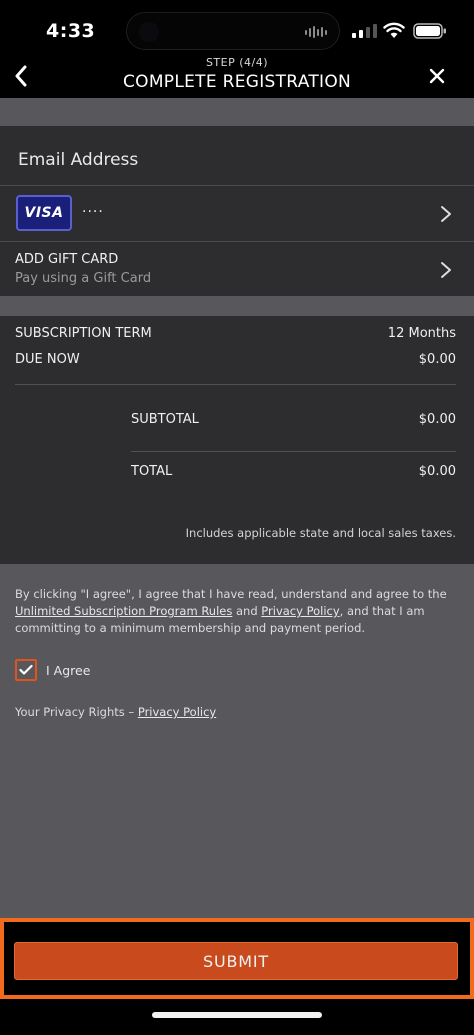 This screenshot has width=474, height=1035. What do you see at coordinates (44, 213) in the screenshot?
I see `visa-card-icon: VISA` at bounding box center [44, 213].